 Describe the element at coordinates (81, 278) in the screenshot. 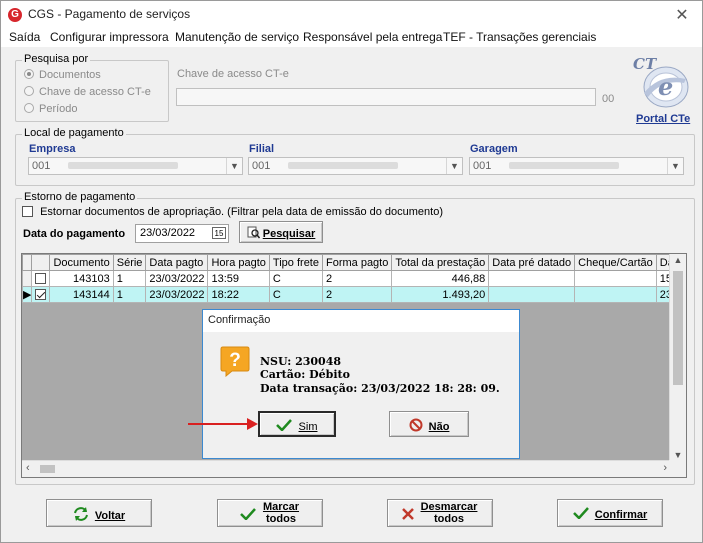

I see `documento-cell: 143103` at that location.